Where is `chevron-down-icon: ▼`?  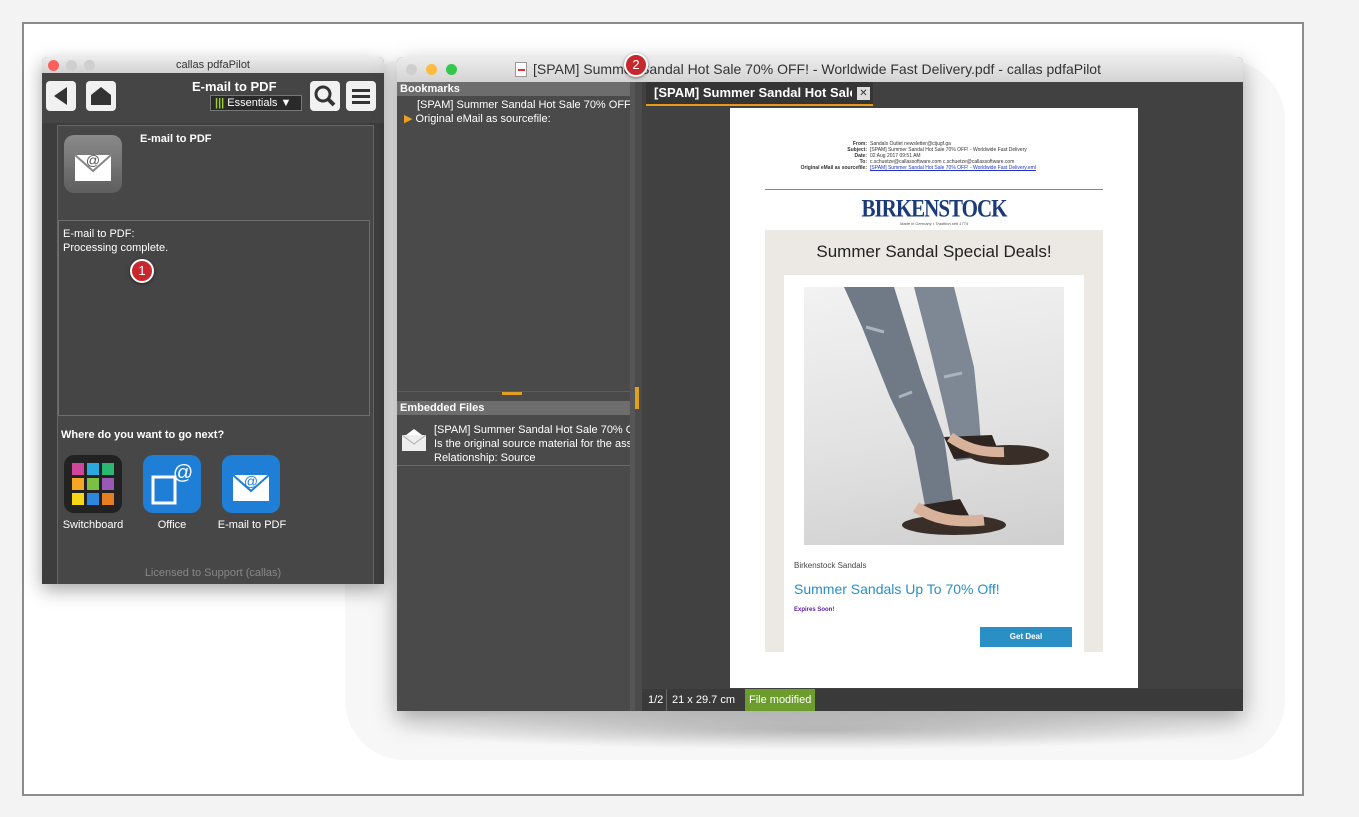 chevron-down-icon: ▼ is located at coordinates (286, 103).